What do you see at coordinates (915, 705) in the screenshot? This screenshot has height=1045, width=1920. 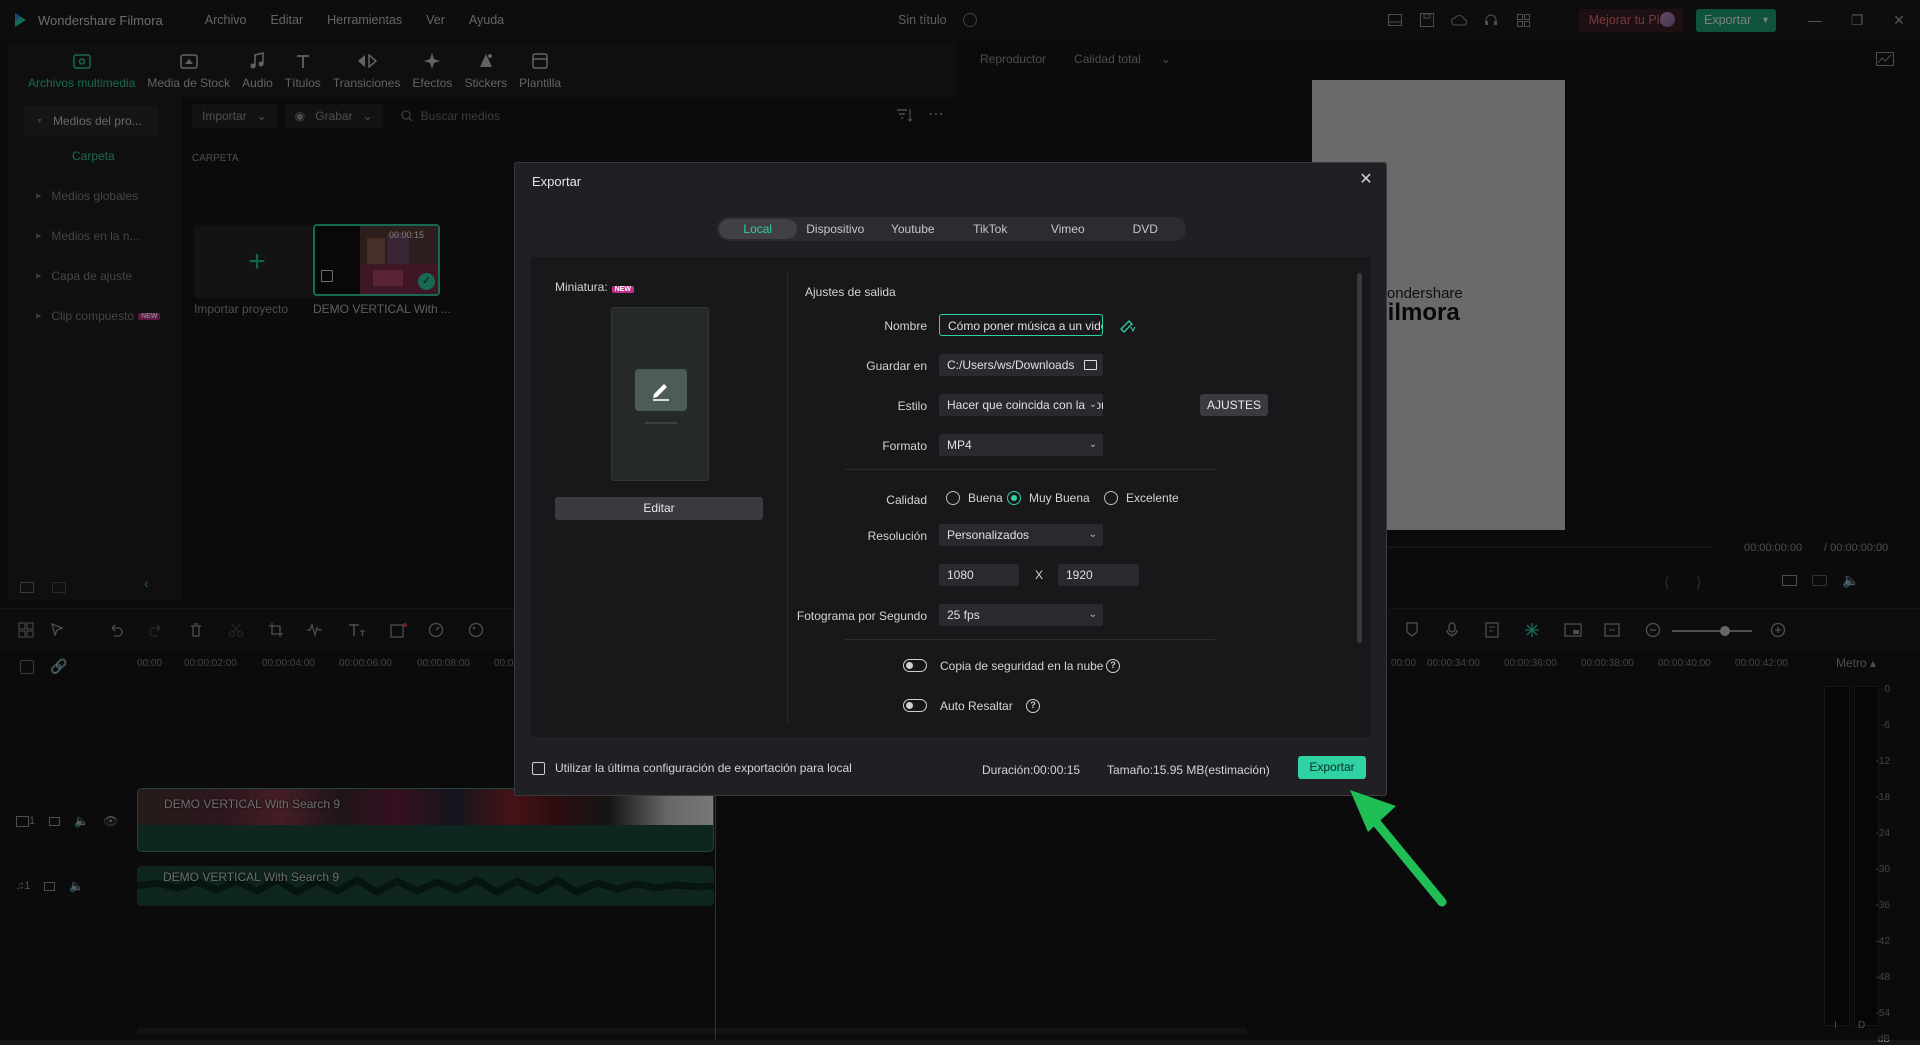 I see `auto-highlight-toggle` at bounding box center [915, 705].